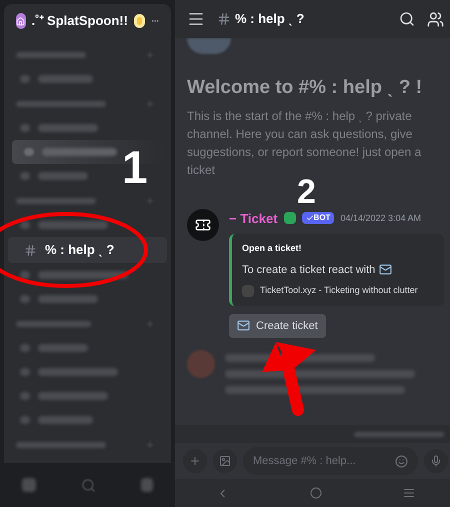 This screenshot has width=450, height=507. I want to click on server-name: .˚⁺ SplatSpoon!!, so click(80, 21).